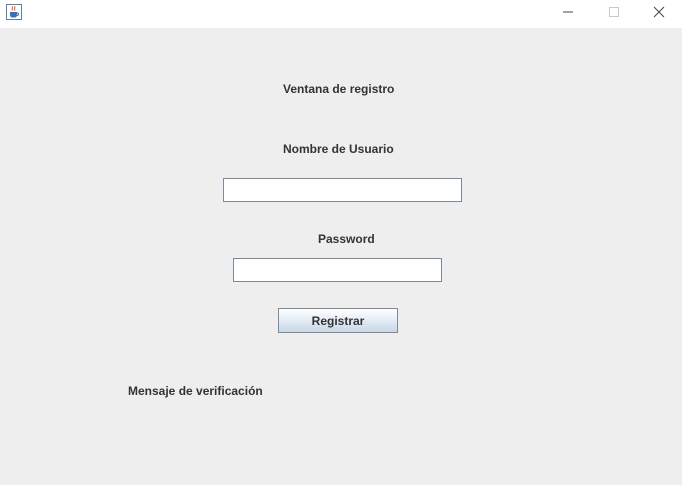 Image resolution: width=682 pixels, height=485 pixels. What do you see at coordinates (341, 14) in the screenshot?
I see `title-bar` at bounding box center [341, 14].